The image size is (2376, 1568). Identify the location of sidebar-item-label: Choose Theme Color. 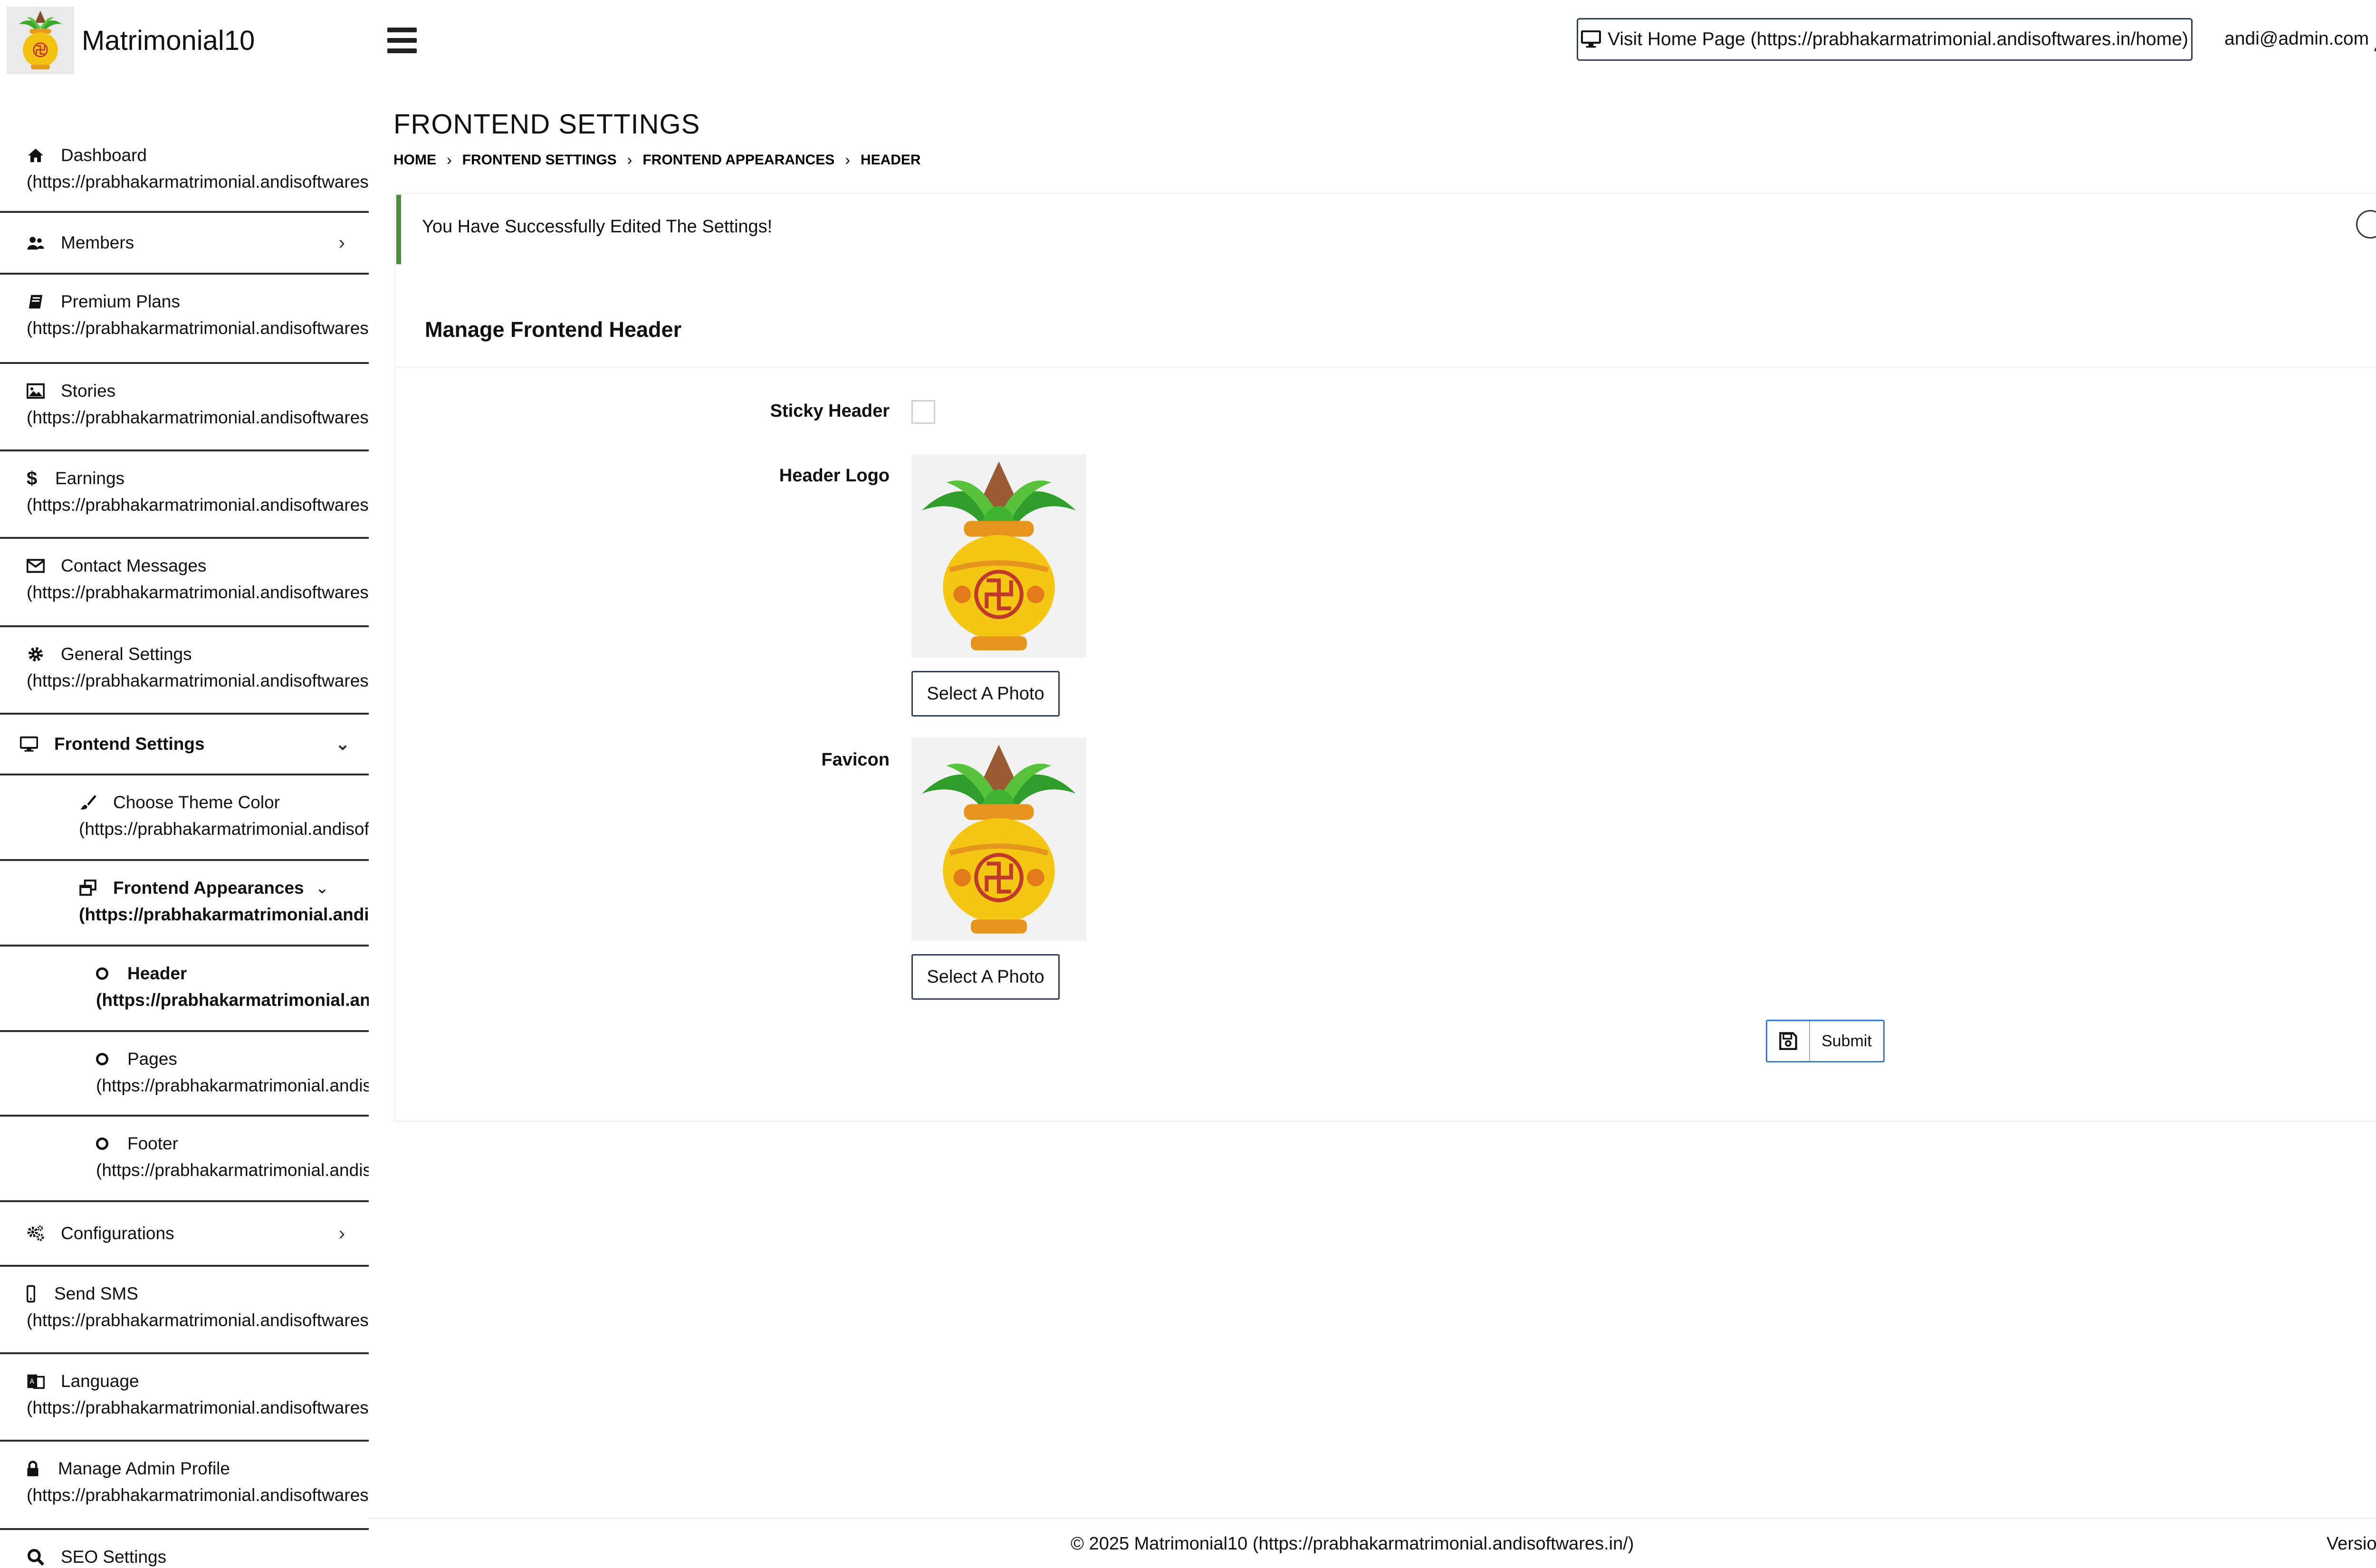
(196, 803).